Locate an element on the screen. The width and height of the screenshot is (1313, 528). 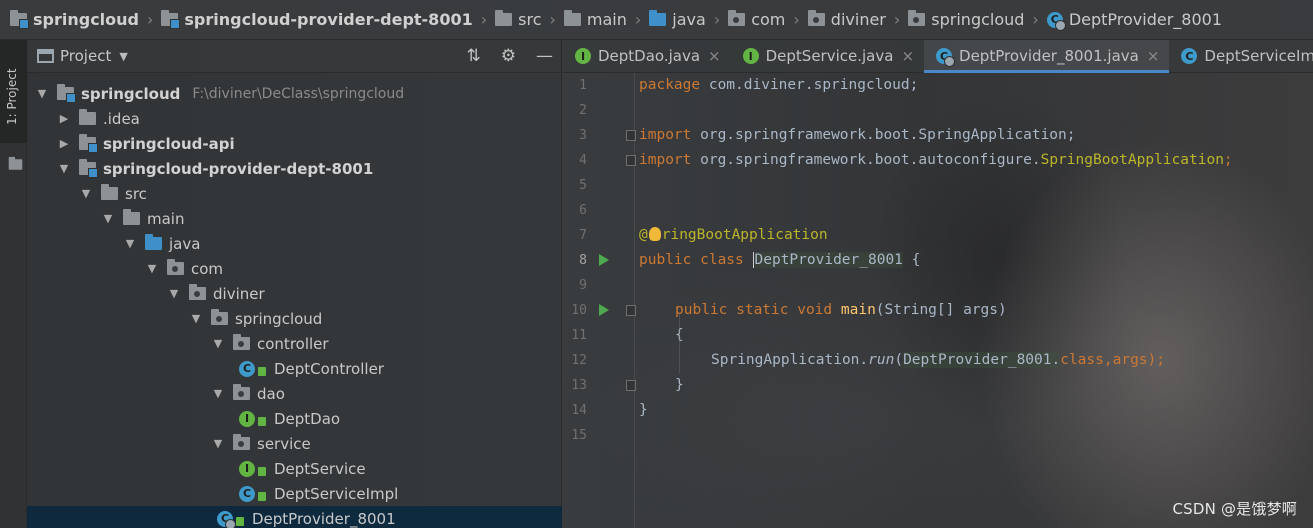
tree-item: ▶ .idea is located at coordinates (294, 118).